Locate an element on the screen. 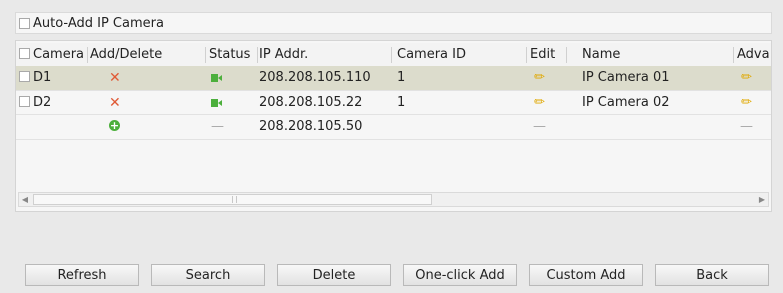 The width and height of the screenshot is (783, 293). auto-add-checkbox is located at coordinates (24, 23).